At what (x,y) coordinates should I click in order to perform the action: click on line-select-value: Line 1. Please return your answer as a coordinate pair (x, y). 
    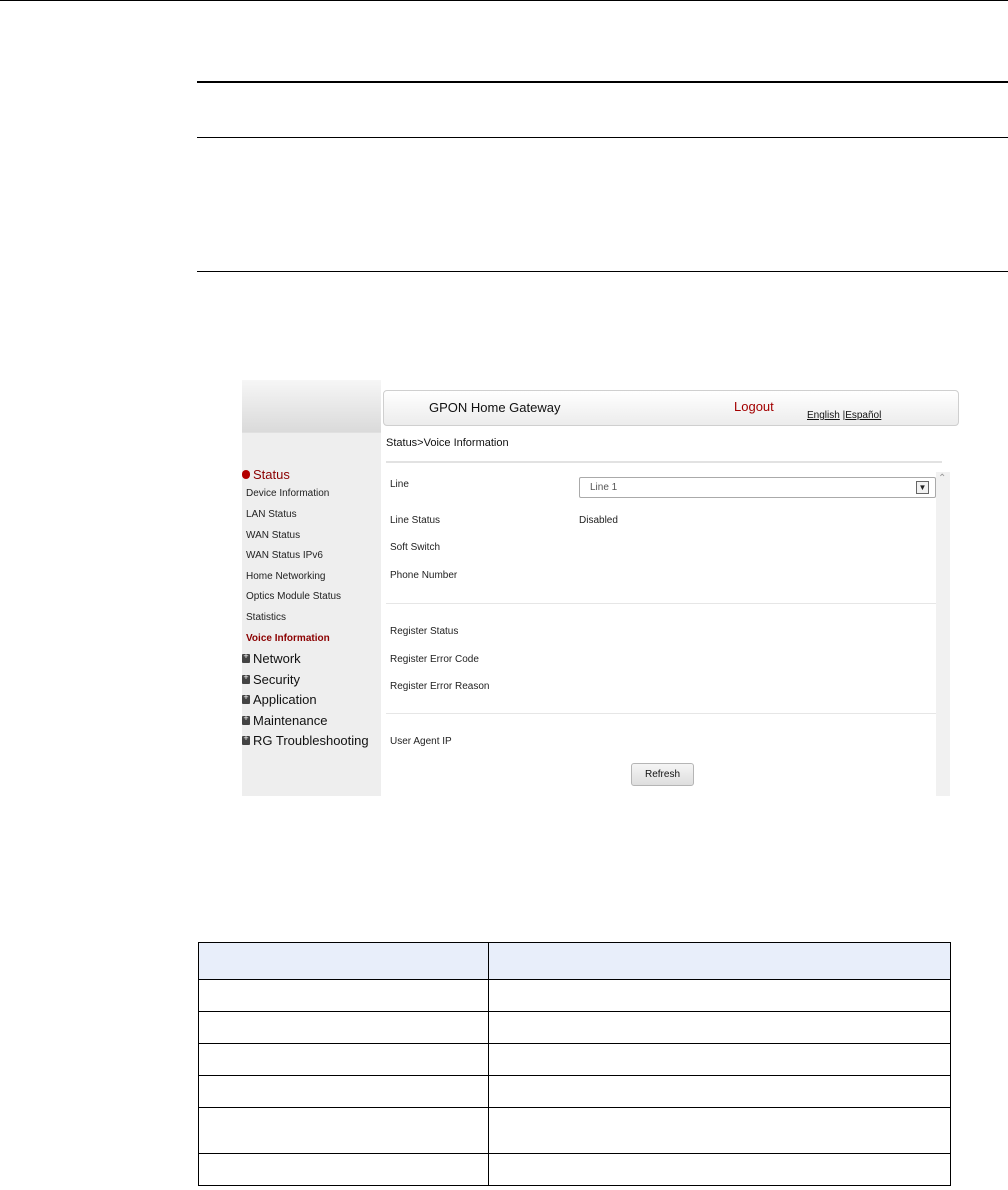
    Looking at the image, I should click on (604, 487).